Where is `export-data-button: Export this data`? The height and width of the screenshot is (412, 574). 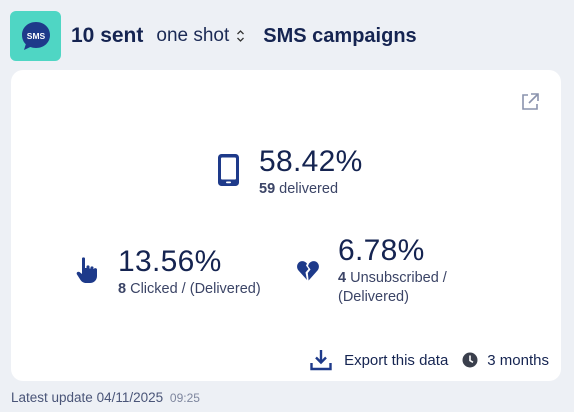
export-data-button: Export this data is located at coordinates (379, 360).